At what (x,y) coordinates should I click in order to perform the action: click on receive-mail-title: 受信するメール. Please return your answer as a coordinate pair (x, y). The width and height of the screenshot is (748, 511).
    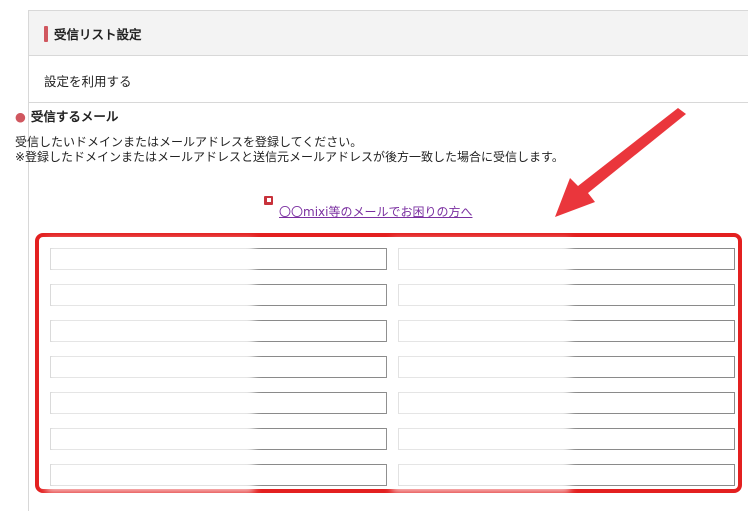
    Looking at the image, I should click on (74, 116).